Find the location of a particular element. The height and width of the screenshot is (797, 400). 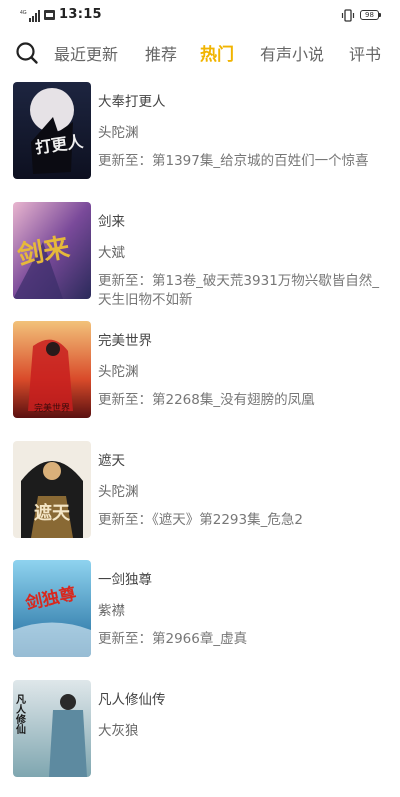

book-title: 凡人修仙传 is located at coordinates (132, 698).